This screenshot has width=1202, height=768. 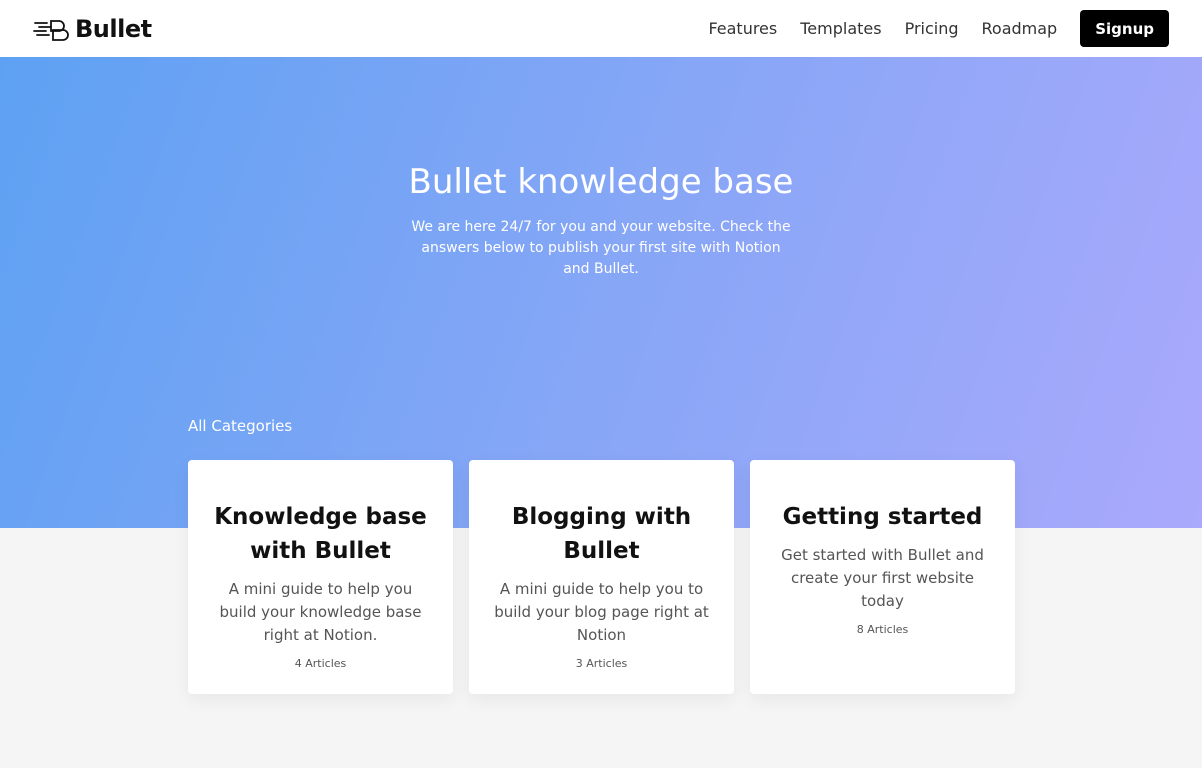 What do you see at coordinates (932, 28) in the screenshot?
I see `nav-pricing: Pricing` at bounding box center [932, 28].